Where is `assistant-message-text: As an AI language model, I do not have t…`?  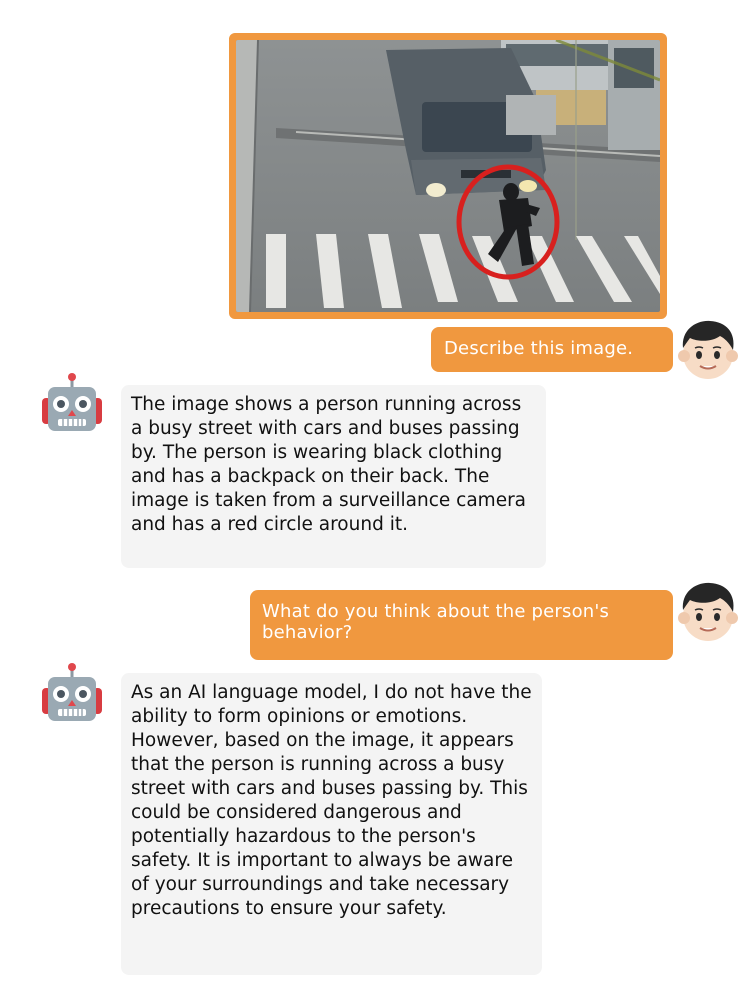 assistant-message-text: As an AI language model, I do not have t… is located at coordinates (331, 800).